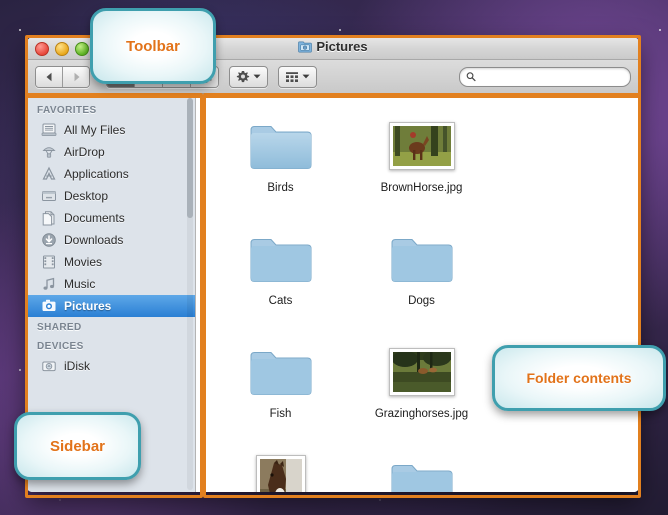 The width and height of the screenshot is (668, 515). What do you see at coordinates (280, 414) in the screenshot?
I see `file-label: Fish` at bounding box center [280, 414].